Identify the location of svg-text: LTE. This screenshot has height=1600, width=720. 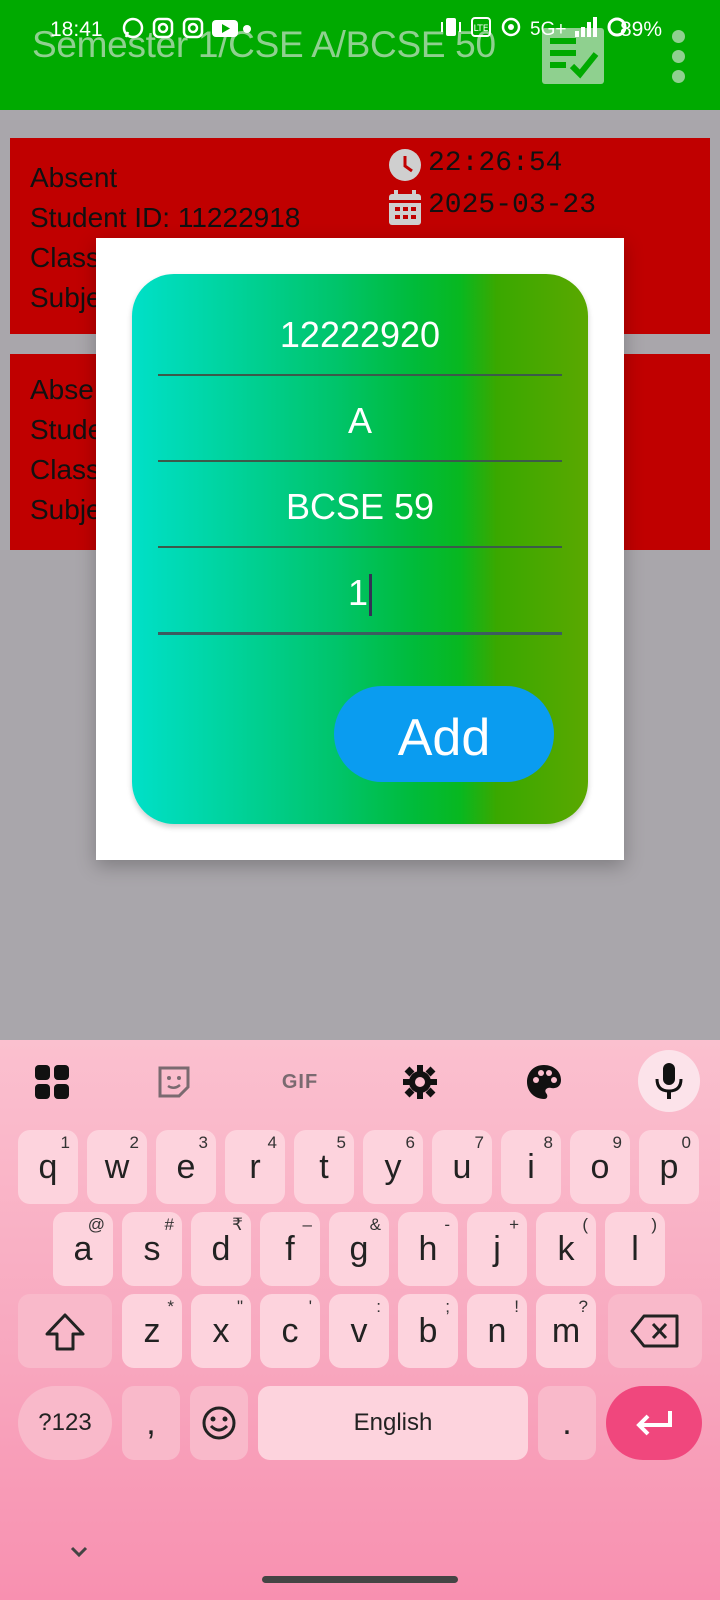
(481, 29).